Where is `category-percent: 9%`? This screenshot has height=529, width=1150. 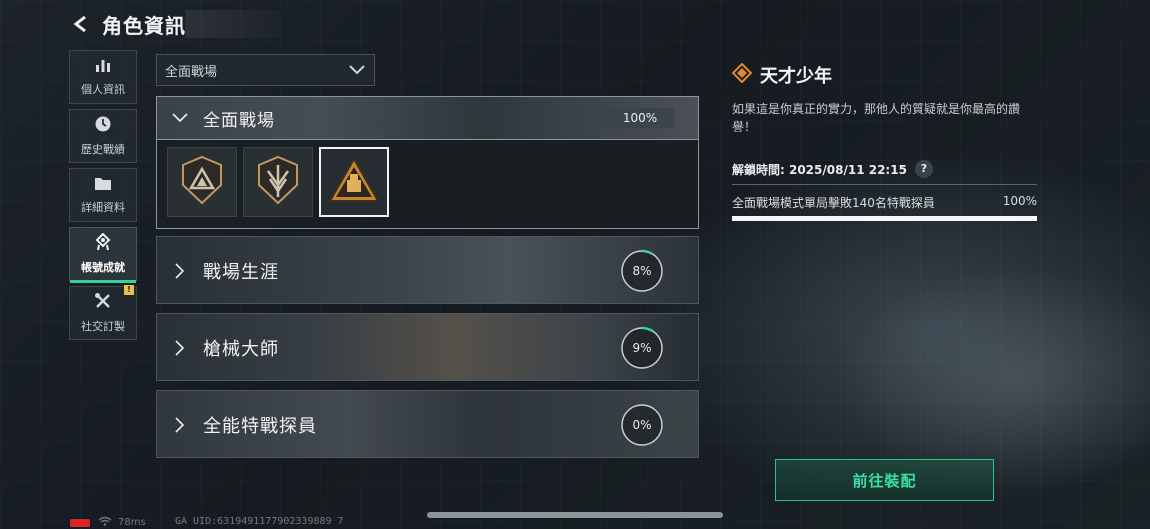
category-percent: 9% is located at coordinates (642, 348).